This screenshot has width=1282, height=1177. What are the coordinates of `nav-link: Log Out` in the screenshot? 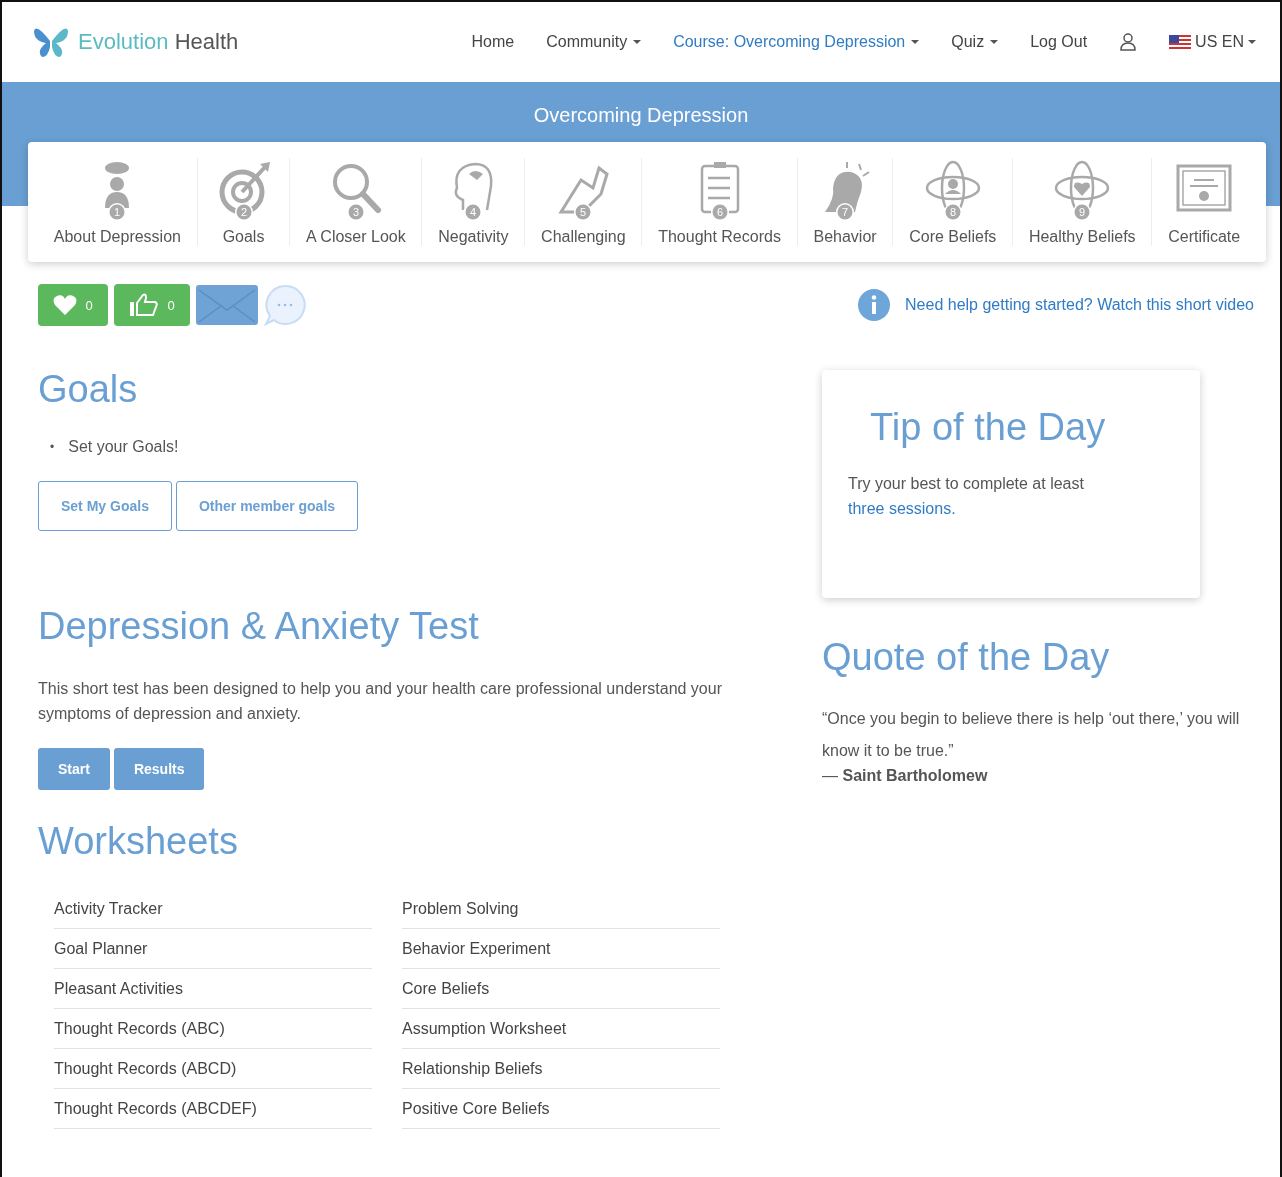 It's located at (1059, 42).